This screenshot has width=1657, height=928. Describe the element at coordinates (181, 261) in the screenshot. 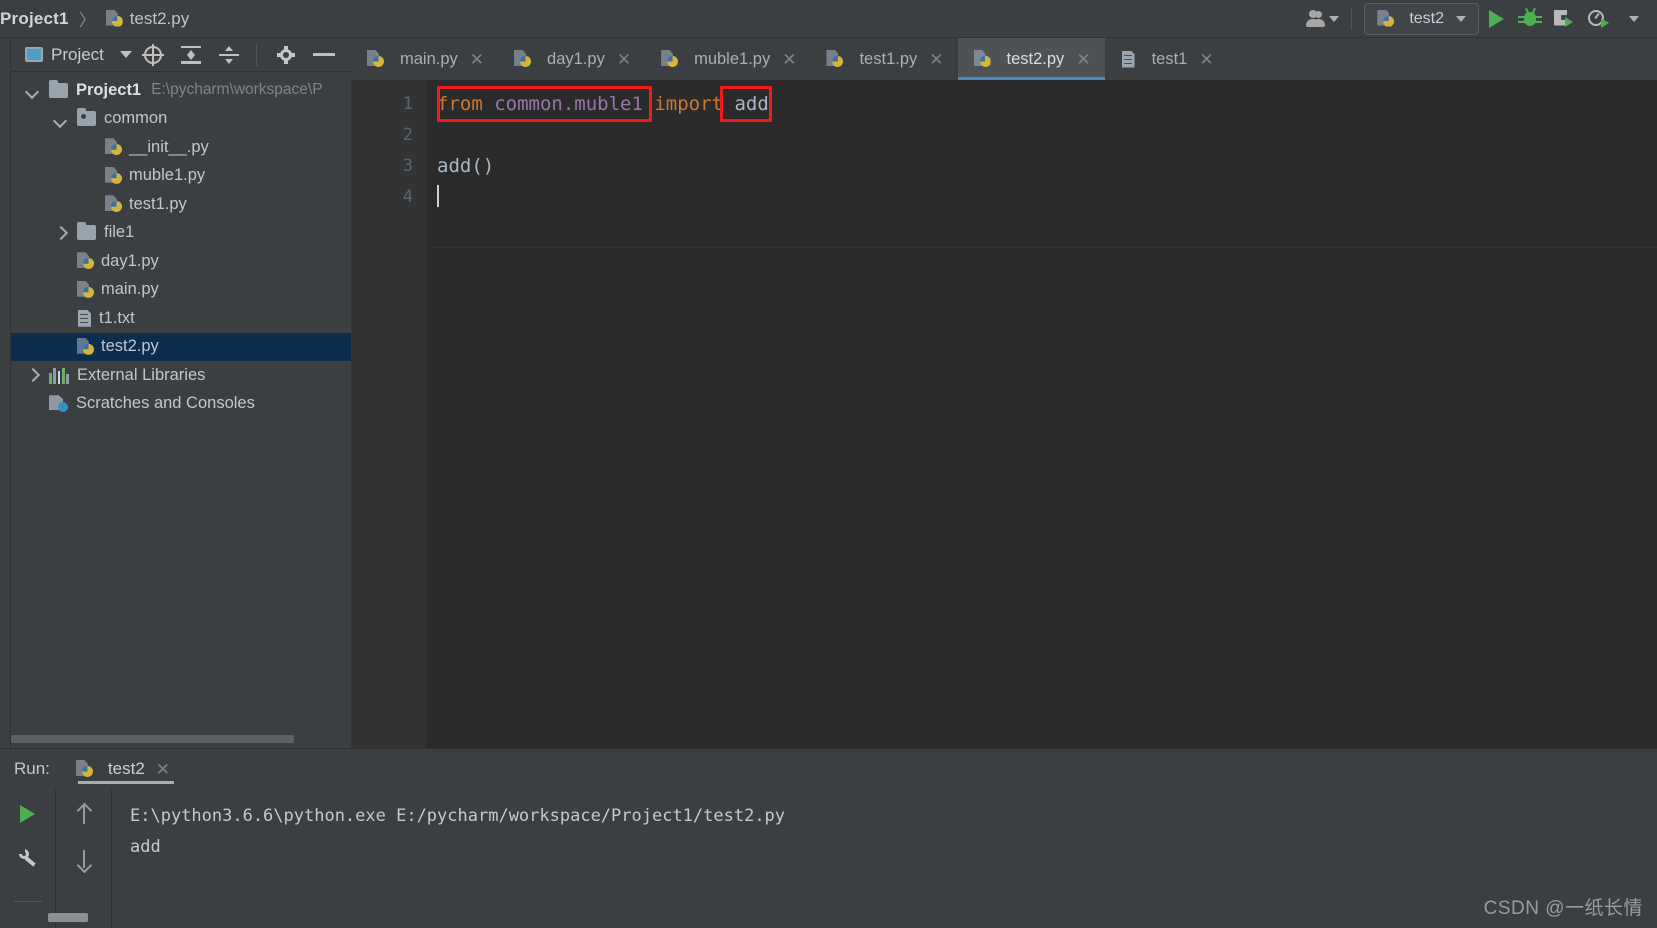

I see `tree-item-day1-py: day1.py` at that location.